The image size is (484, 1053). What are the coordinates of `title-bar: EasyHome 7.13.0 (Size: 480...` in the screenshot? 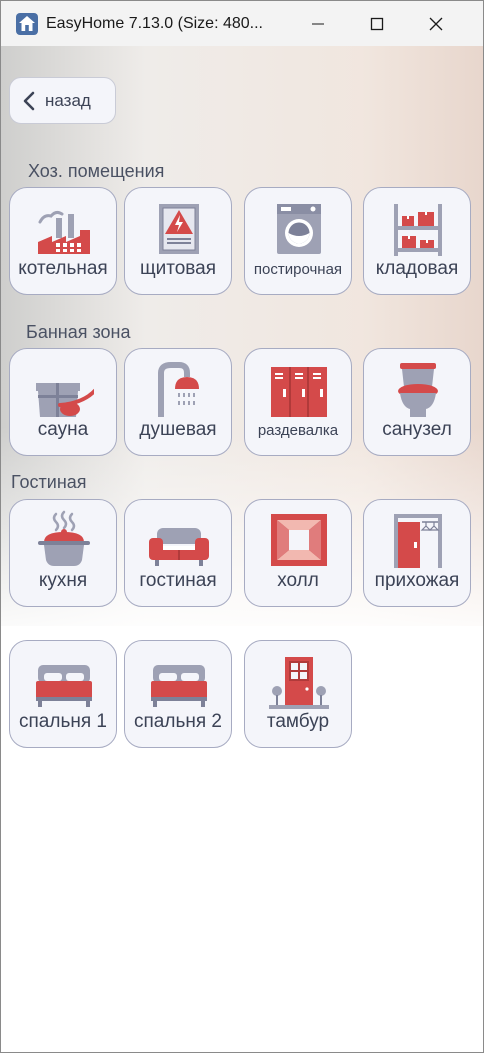 It's located at (242, 23).